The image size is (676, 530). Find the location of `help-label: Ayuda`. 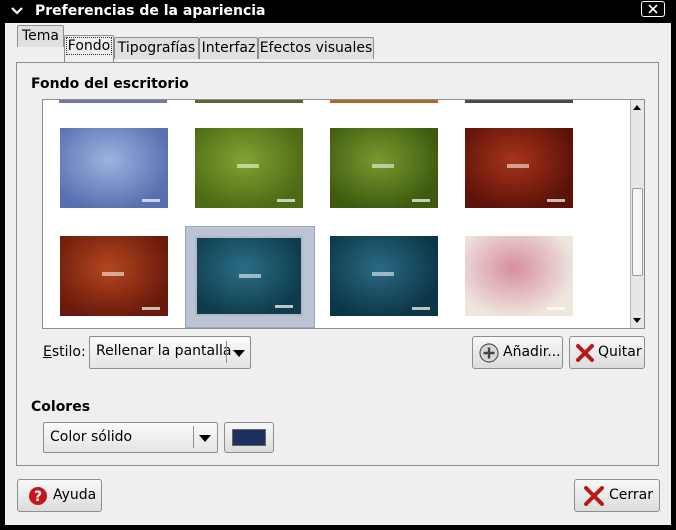

help-label: Ayuda is located at coordinates (75, 495).